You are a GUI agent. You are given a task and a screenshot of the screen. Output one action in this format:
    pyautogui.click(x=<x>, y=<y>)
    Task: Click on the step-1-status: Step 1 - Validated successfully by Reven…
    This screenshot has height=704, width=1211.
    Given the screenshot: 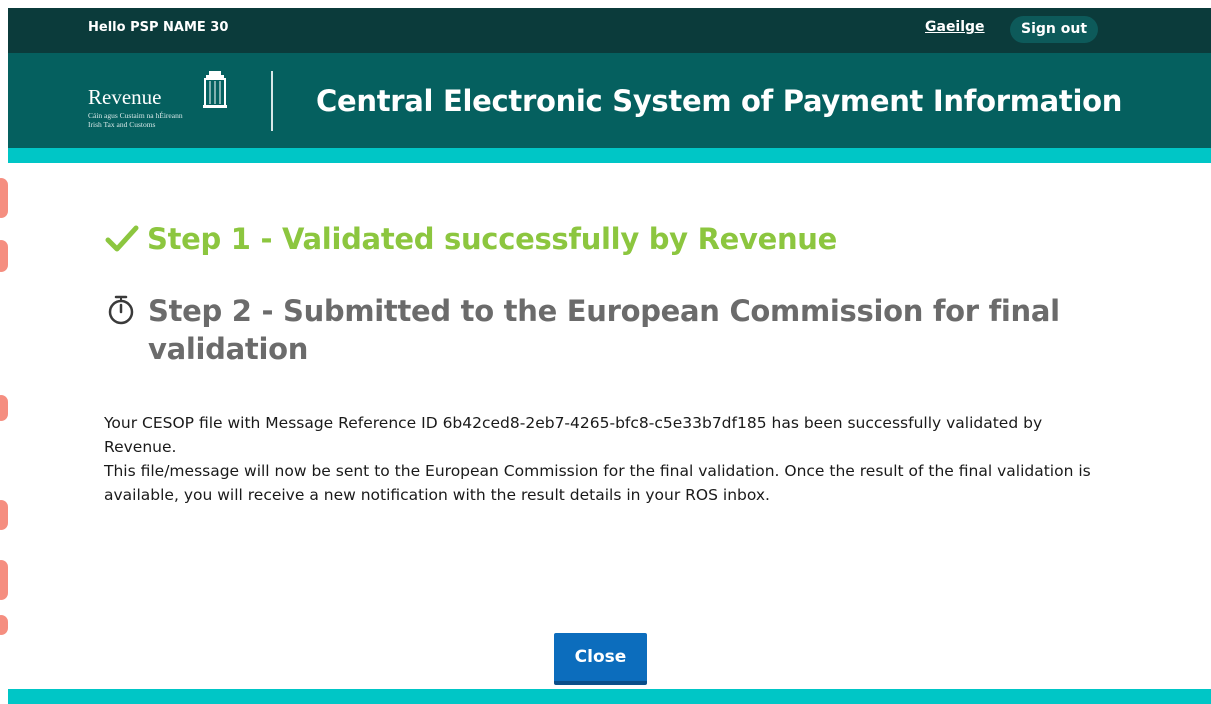 What is the action you would take?
    pyautogui.click(x=471, y=239)
    